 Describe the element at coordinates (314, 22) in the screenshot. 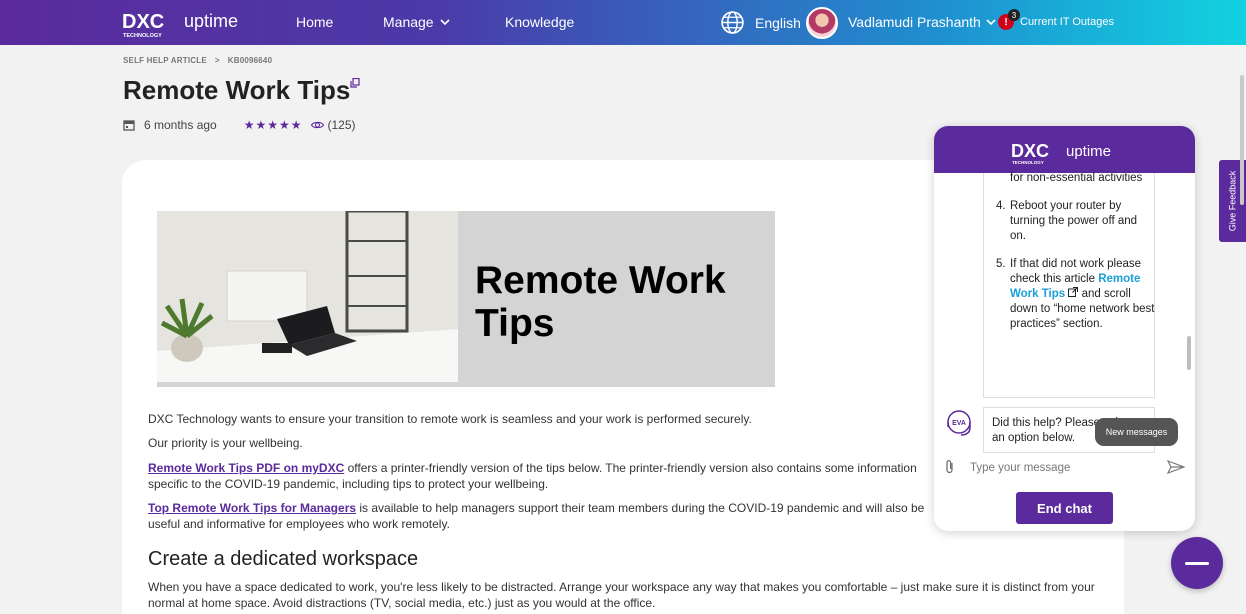

I see `nav-home: Home` at that location.